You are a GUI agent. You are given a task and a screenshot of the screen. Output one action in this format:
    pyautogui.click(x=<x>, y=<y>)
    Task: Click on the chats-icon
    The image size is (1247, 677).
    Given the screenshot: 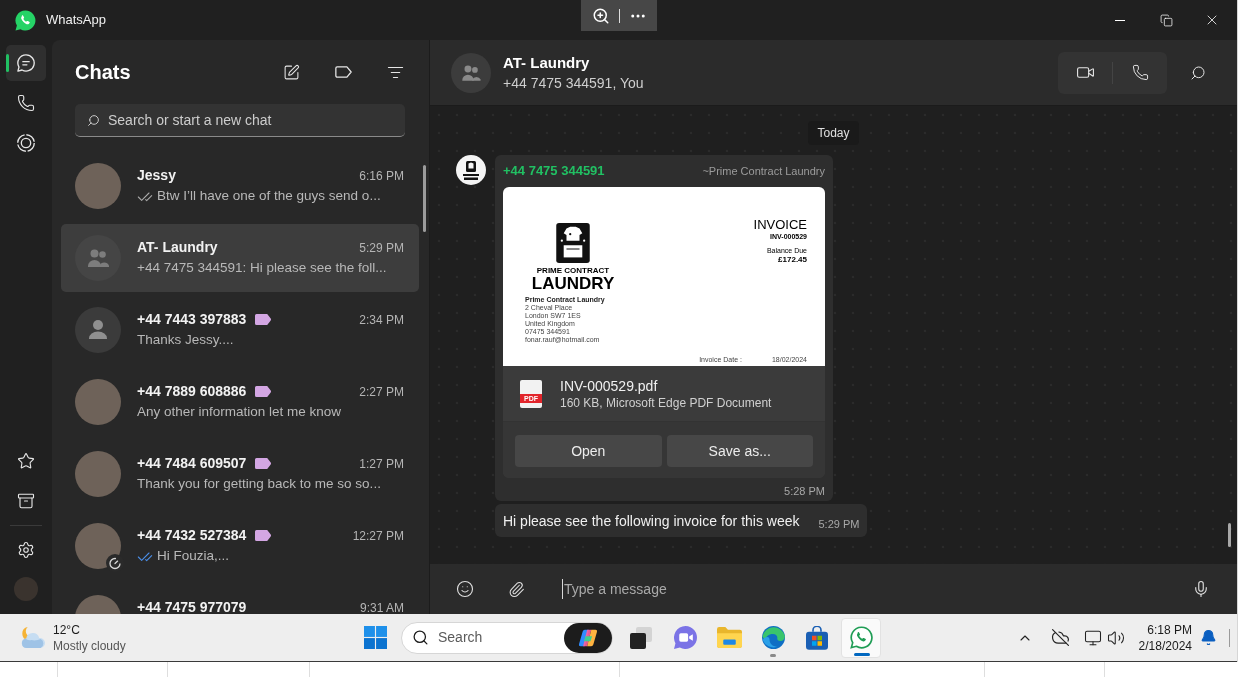 What is the action you would take?
    pyautogui.click(x=26, y=63)
    